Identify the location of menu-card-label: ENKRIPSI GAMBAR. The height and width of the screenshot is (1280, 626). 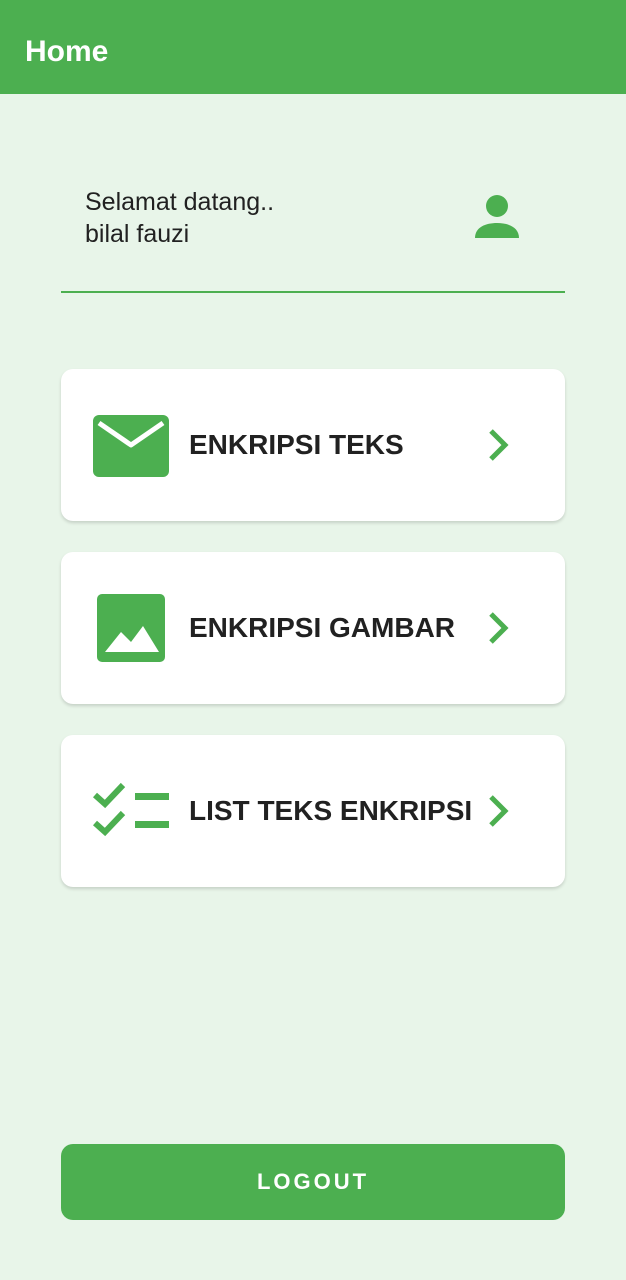
(322, 627).